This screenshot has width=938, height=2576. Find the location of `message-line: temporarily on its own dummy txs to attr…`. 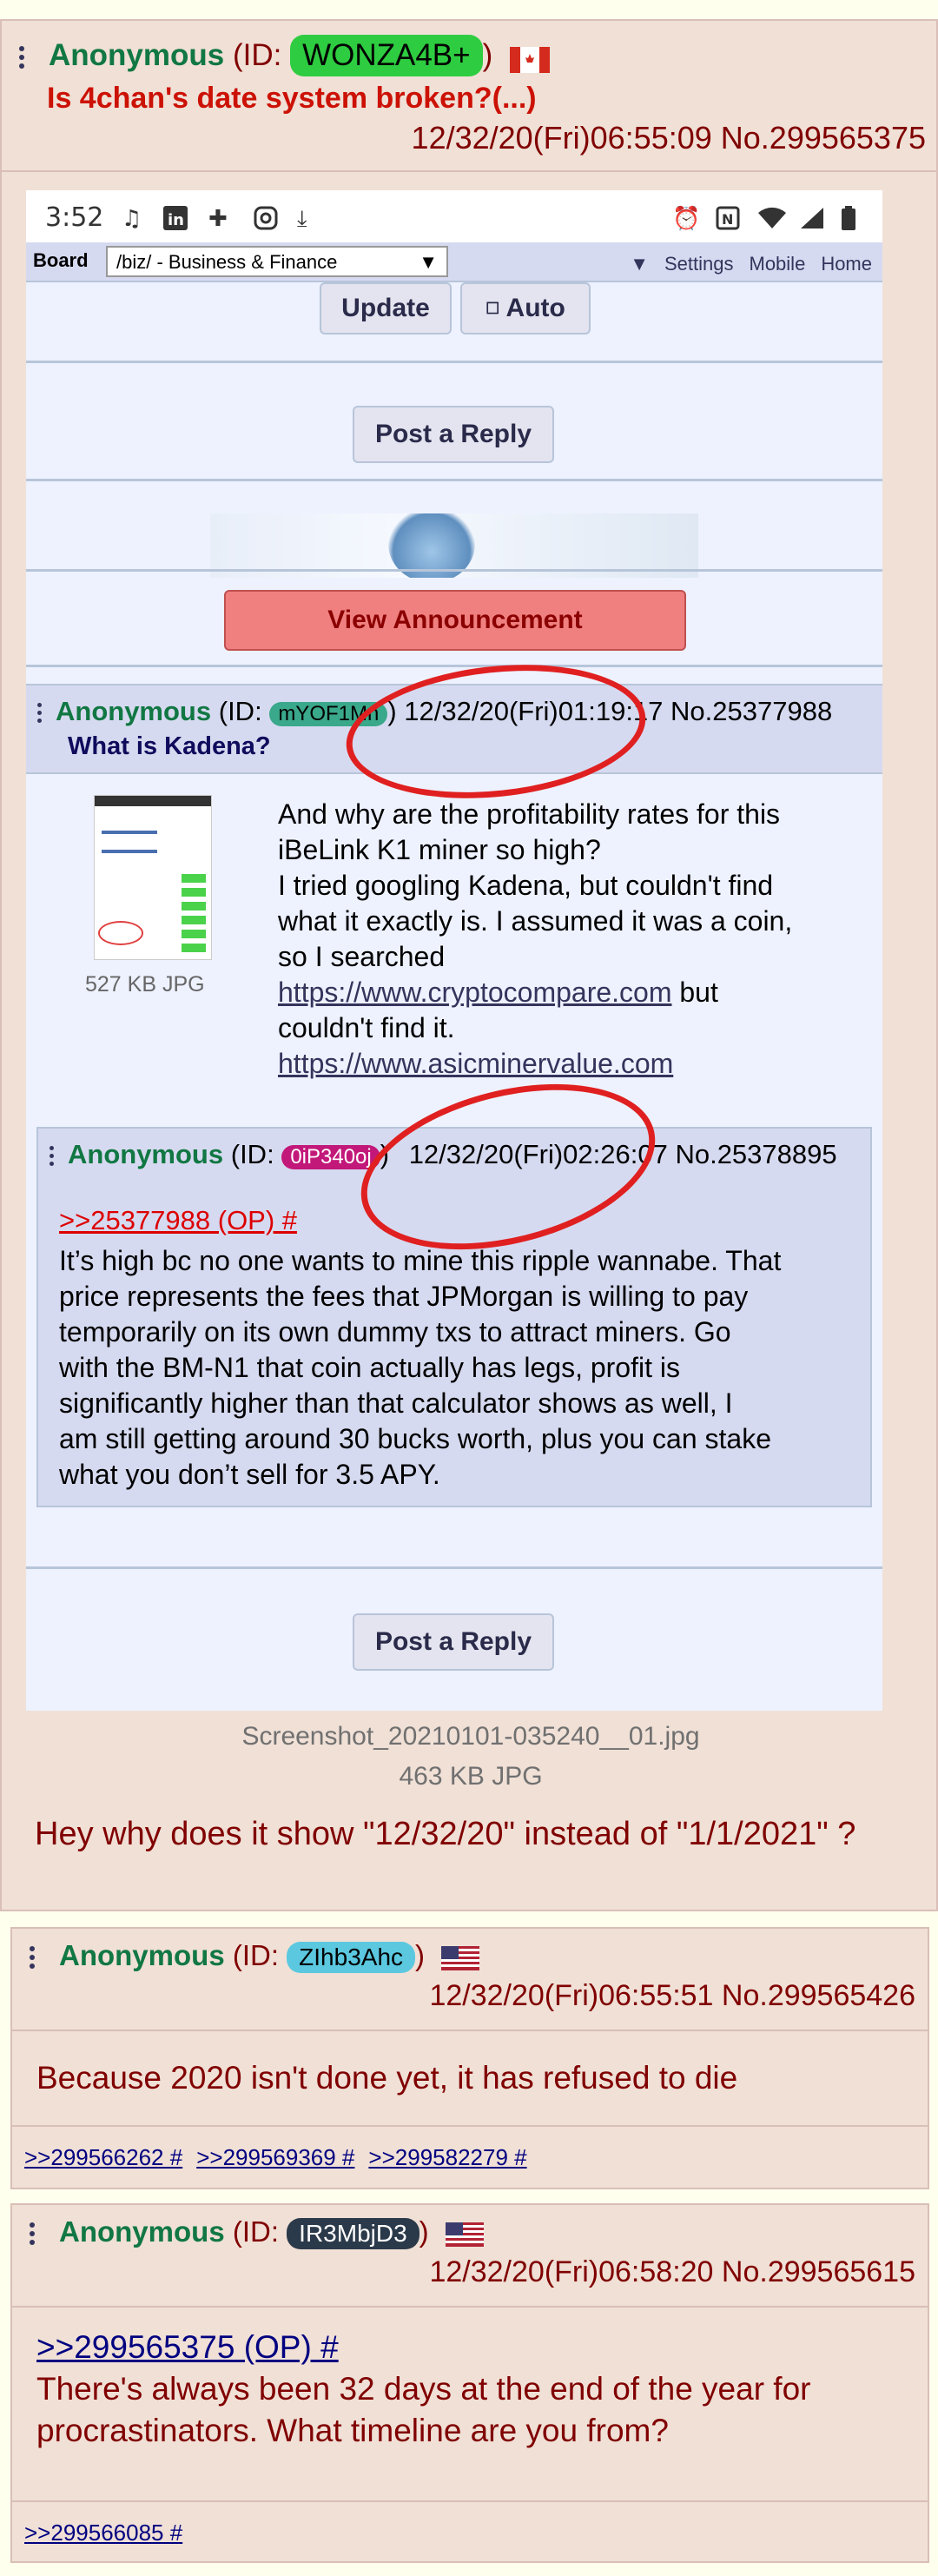

message-line: temporarily on its own dummy txs to attr… is located at coordinates (395, 1332).